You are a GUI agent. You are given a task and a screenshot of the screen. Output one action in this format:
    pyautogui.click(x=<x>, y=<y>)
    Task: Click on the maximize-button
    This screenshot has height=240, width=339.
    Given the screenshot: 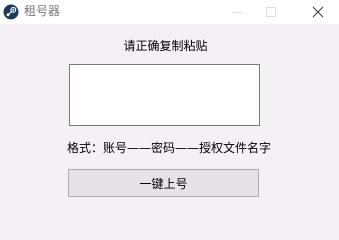 What is the action you would take?
    pyautogui.click(x=271, y=12)
    